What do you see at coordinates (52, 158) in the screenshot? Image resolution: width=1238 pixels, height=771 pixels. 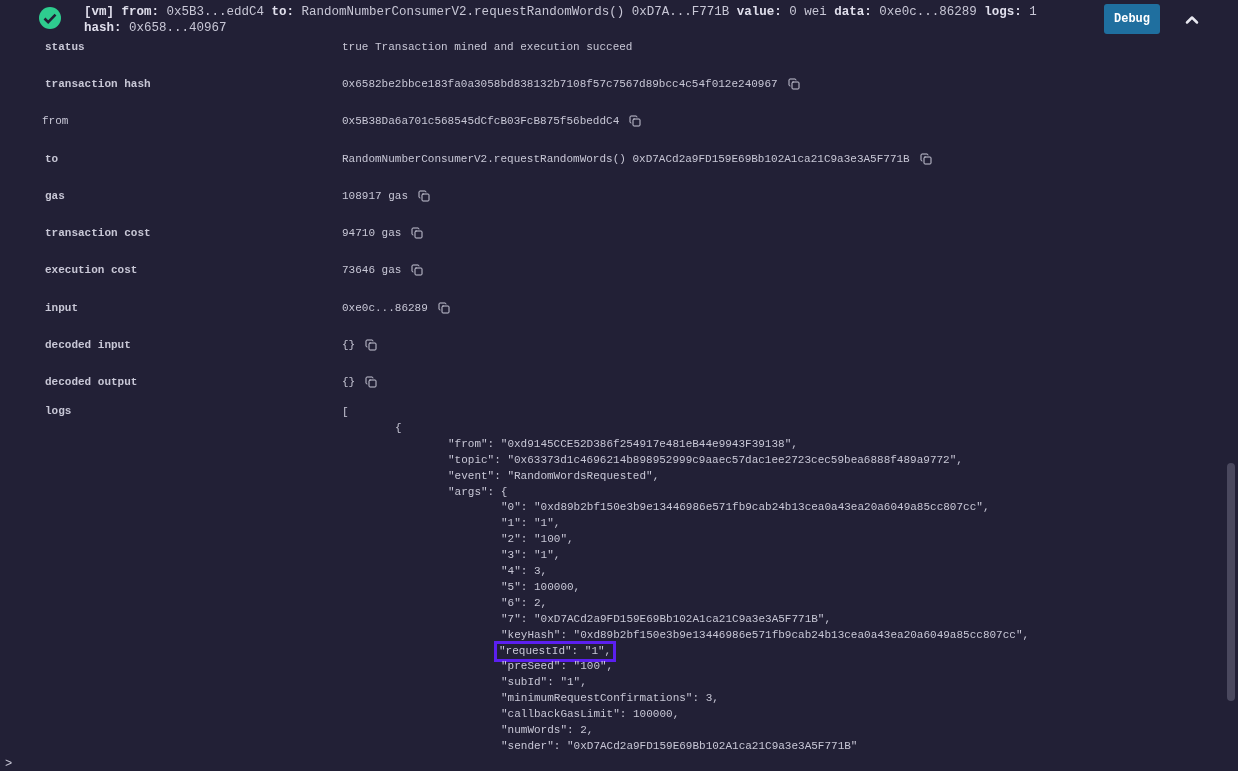 I see `field-label: to` at bounding box center [52, 158].